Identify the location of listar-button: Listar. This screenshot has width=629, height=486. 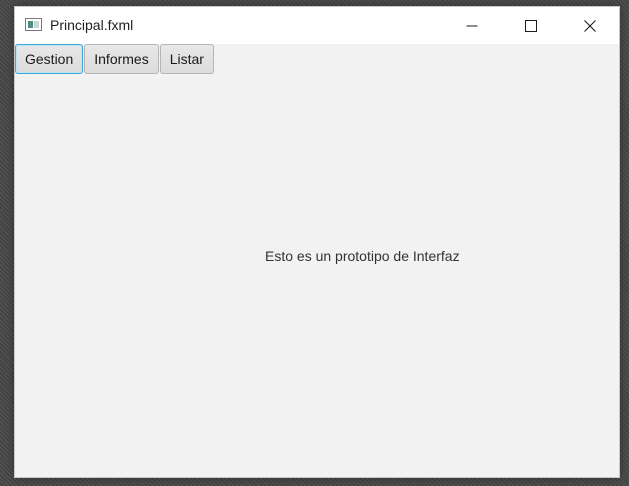
(186, 59).